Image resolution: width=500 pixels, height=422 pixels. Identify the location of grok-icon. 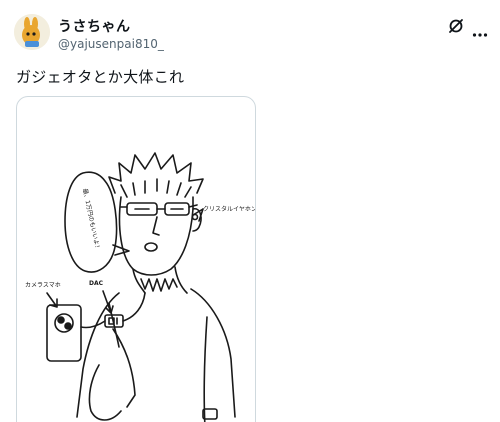
(456, 26).